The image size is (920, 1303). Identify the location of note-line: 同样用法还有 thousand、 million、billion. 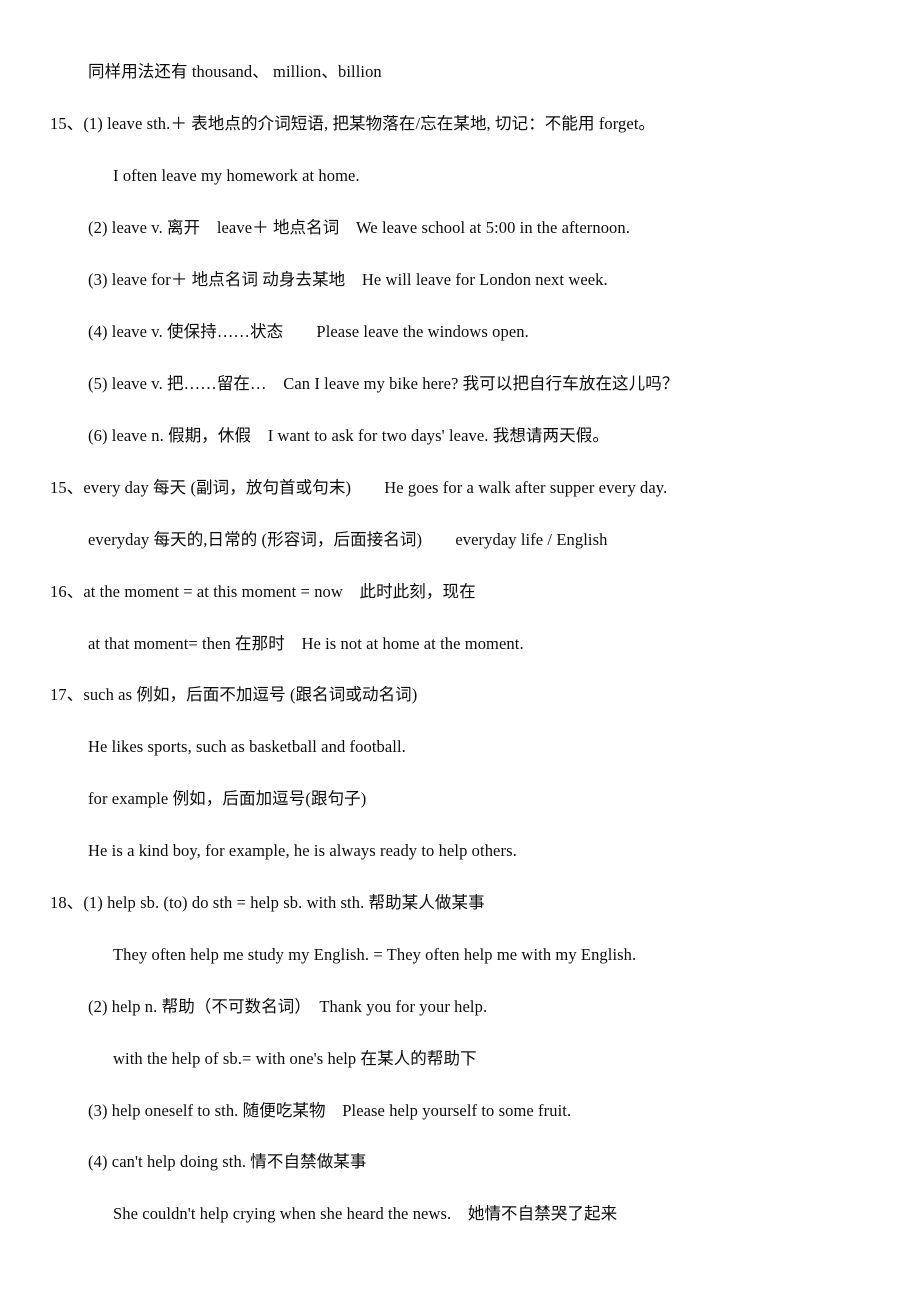
(235, 72).